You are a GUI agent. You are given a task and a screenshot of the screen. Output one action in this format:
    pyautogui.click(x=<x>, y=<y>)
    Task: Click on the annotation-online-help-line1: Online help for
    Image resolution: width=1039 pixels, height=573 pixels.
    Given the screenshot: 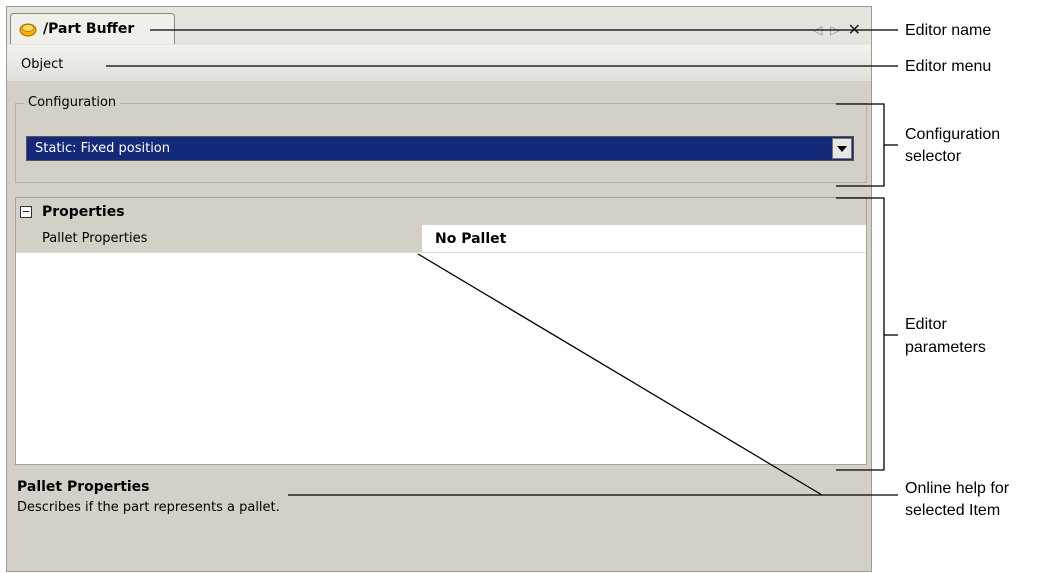 What is the action you would take?
    pyautogui.click(x=957, y=488)
    